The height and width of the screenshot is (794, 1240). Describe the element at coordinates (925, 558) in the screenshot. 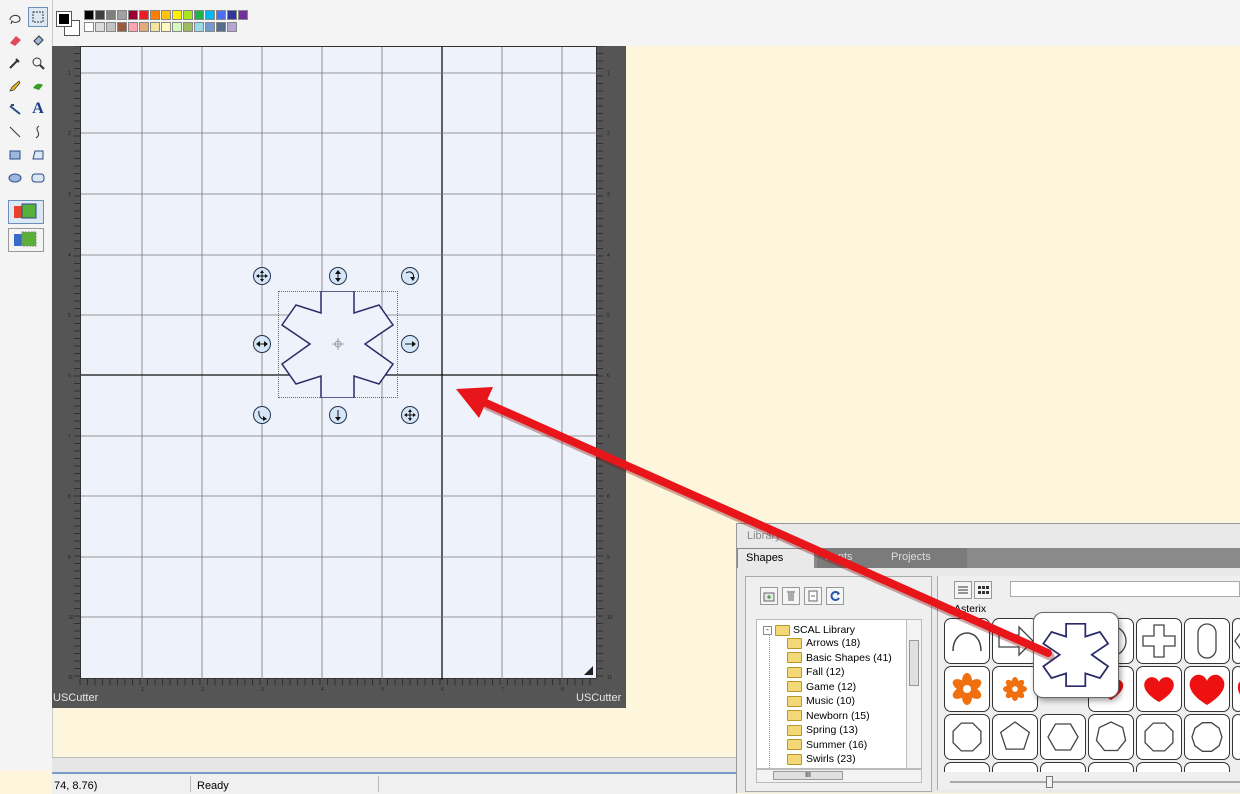

I see `tab-projects: Projects` at that location.